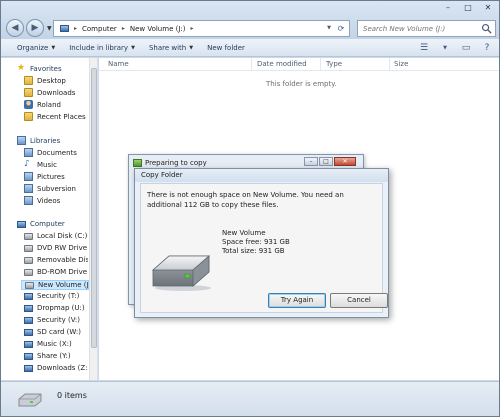 The height and width of the screenshot is (417, 500). I want to click on computer-label: Computer, so click(47, 224).